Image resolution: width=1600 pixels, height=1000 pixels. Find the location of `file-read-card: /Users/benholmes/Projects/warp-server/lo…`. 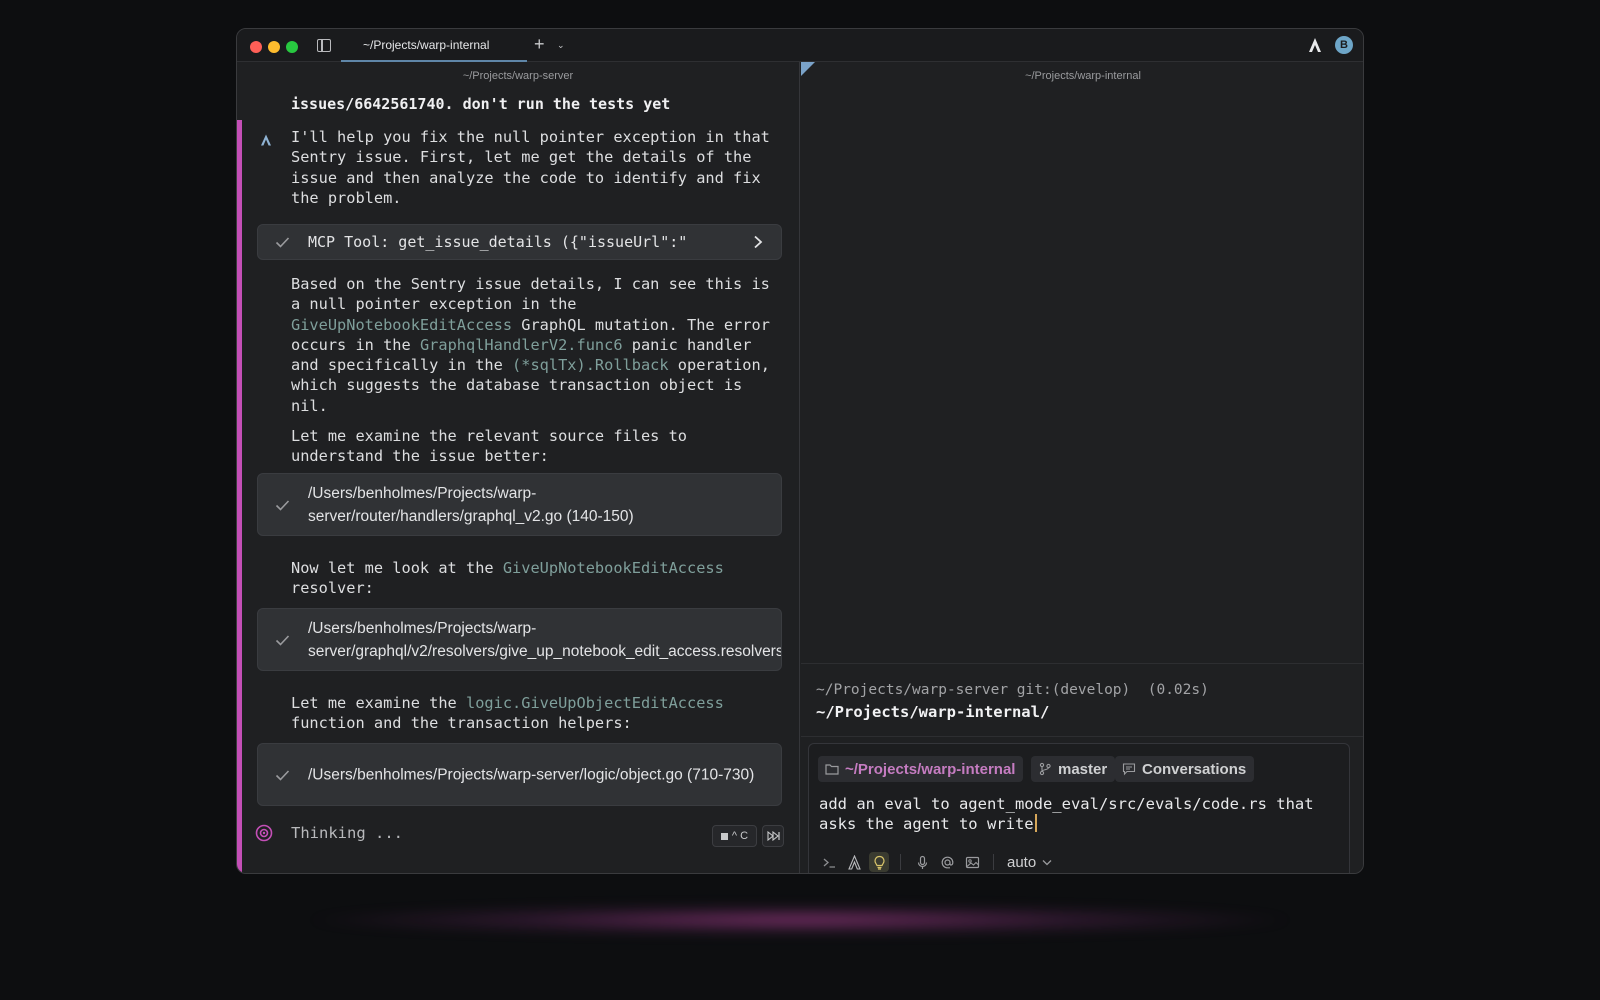

file-read-card: /Users/benholmes/Projects/warp-server/lo… is located at coordinates (519, 774).